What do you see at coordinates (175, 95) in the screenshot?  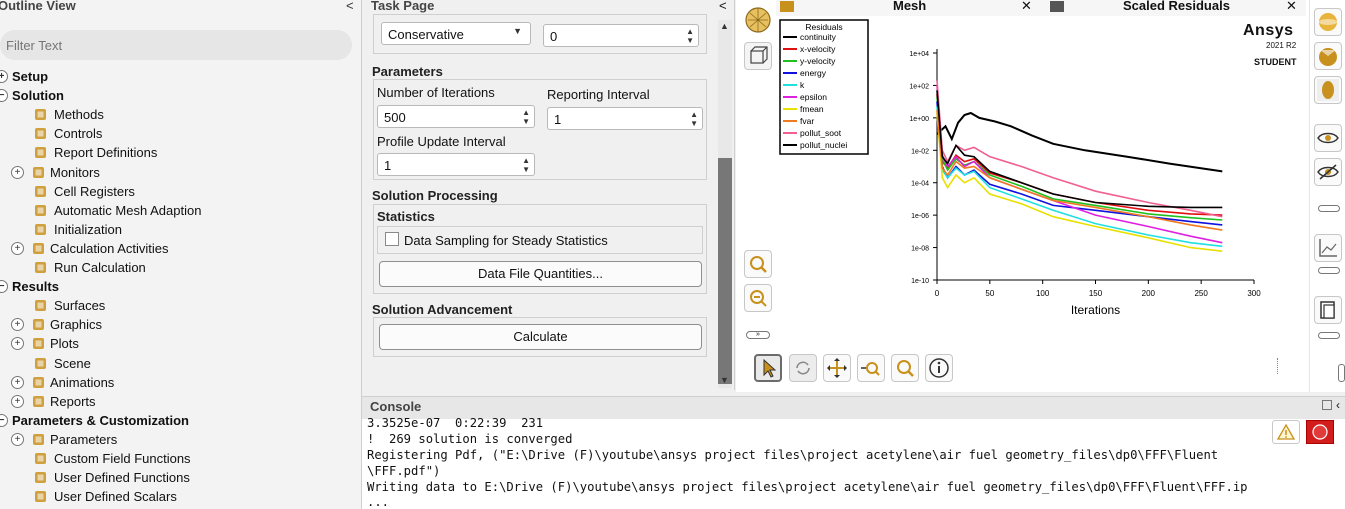 I see `tree-item-solution: − Solution` at bounding box center [175, 95].